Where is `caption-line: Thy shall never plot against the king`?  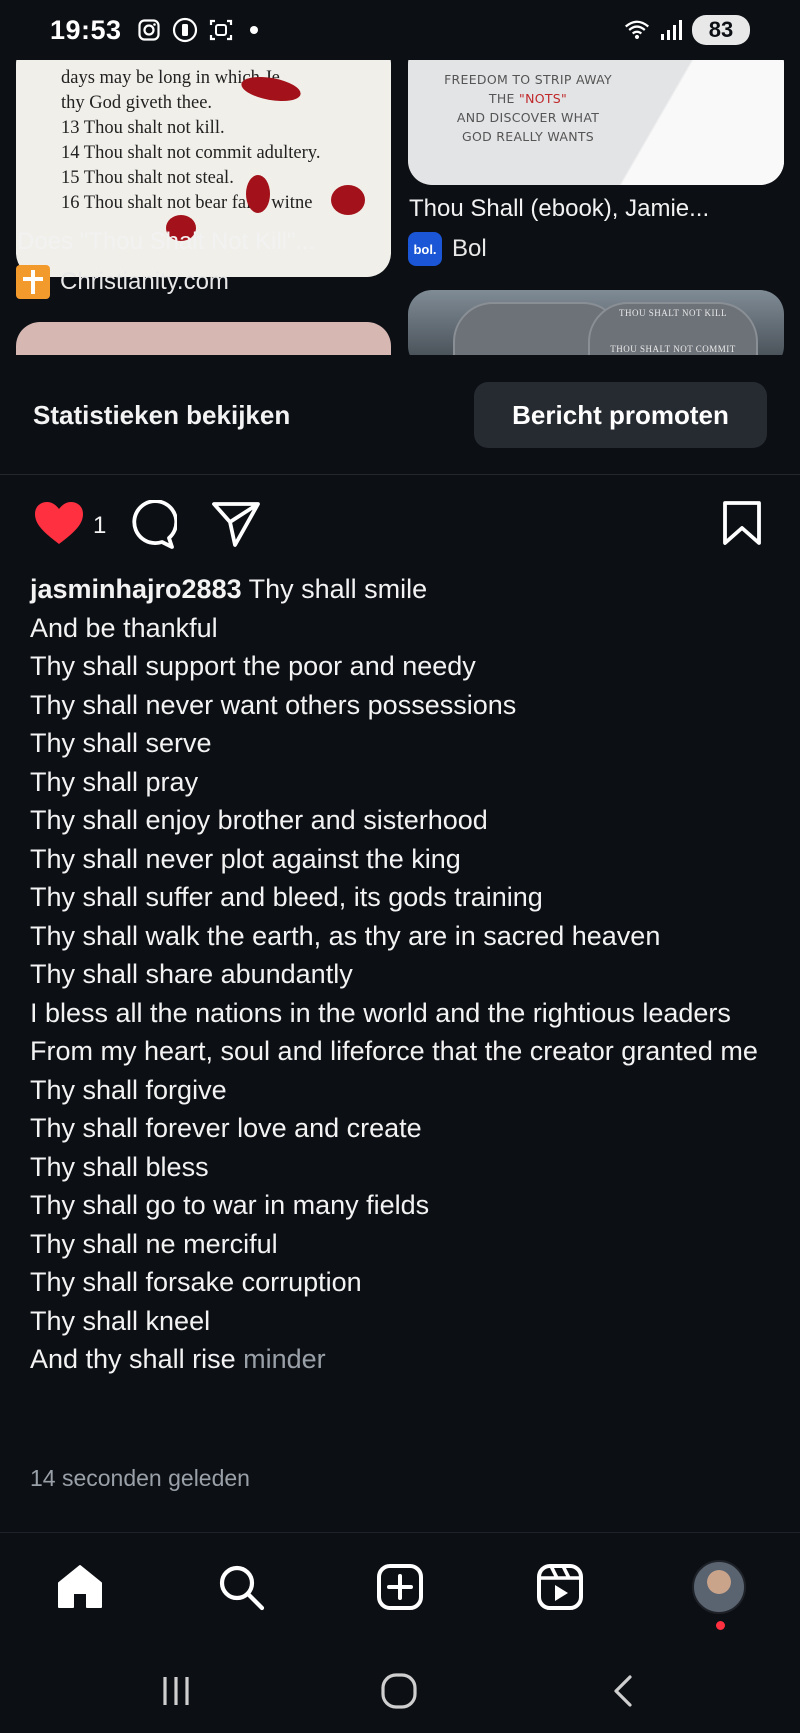
caption-line: Thy shall never plot against the king is located at coordinates (245, 858).